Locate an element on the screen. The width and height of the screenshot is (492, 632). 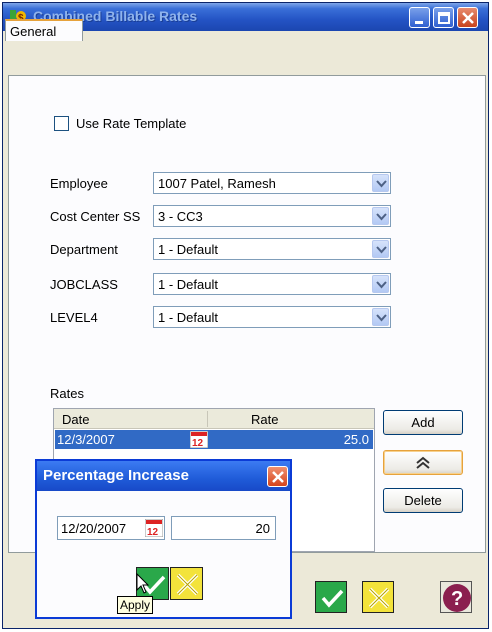
minimize-button is located at coordinates (419, 17).